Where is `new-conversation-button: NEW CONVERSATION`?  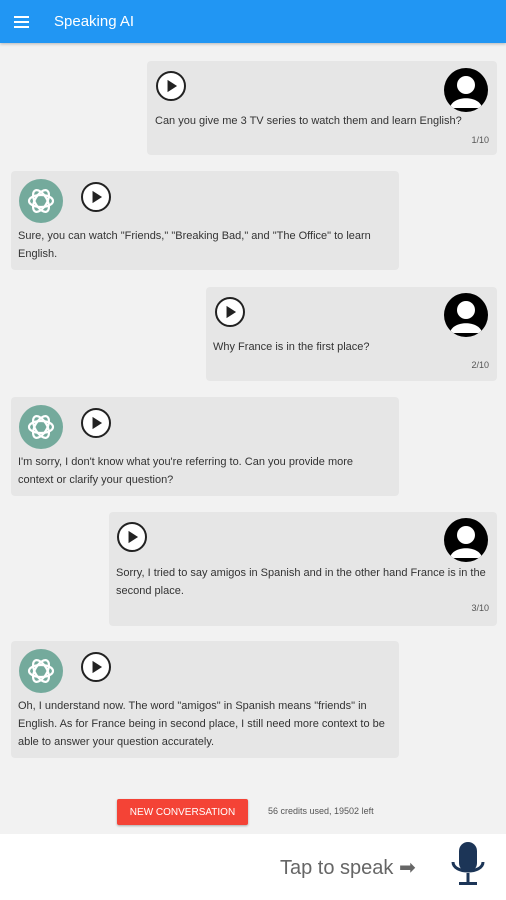
new-conversation-button: NEW CONVERSATION is located at coordinates (182, 812).